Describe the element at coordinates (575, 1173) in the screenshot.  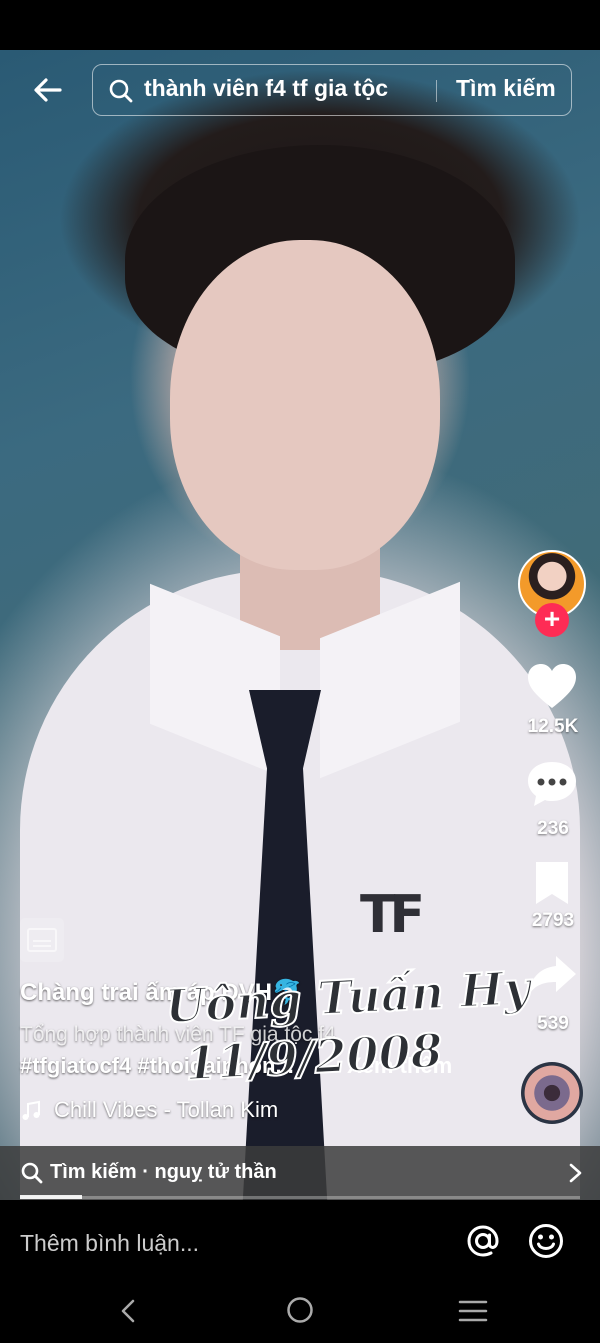
I see `chevron-right-icon` at that location.